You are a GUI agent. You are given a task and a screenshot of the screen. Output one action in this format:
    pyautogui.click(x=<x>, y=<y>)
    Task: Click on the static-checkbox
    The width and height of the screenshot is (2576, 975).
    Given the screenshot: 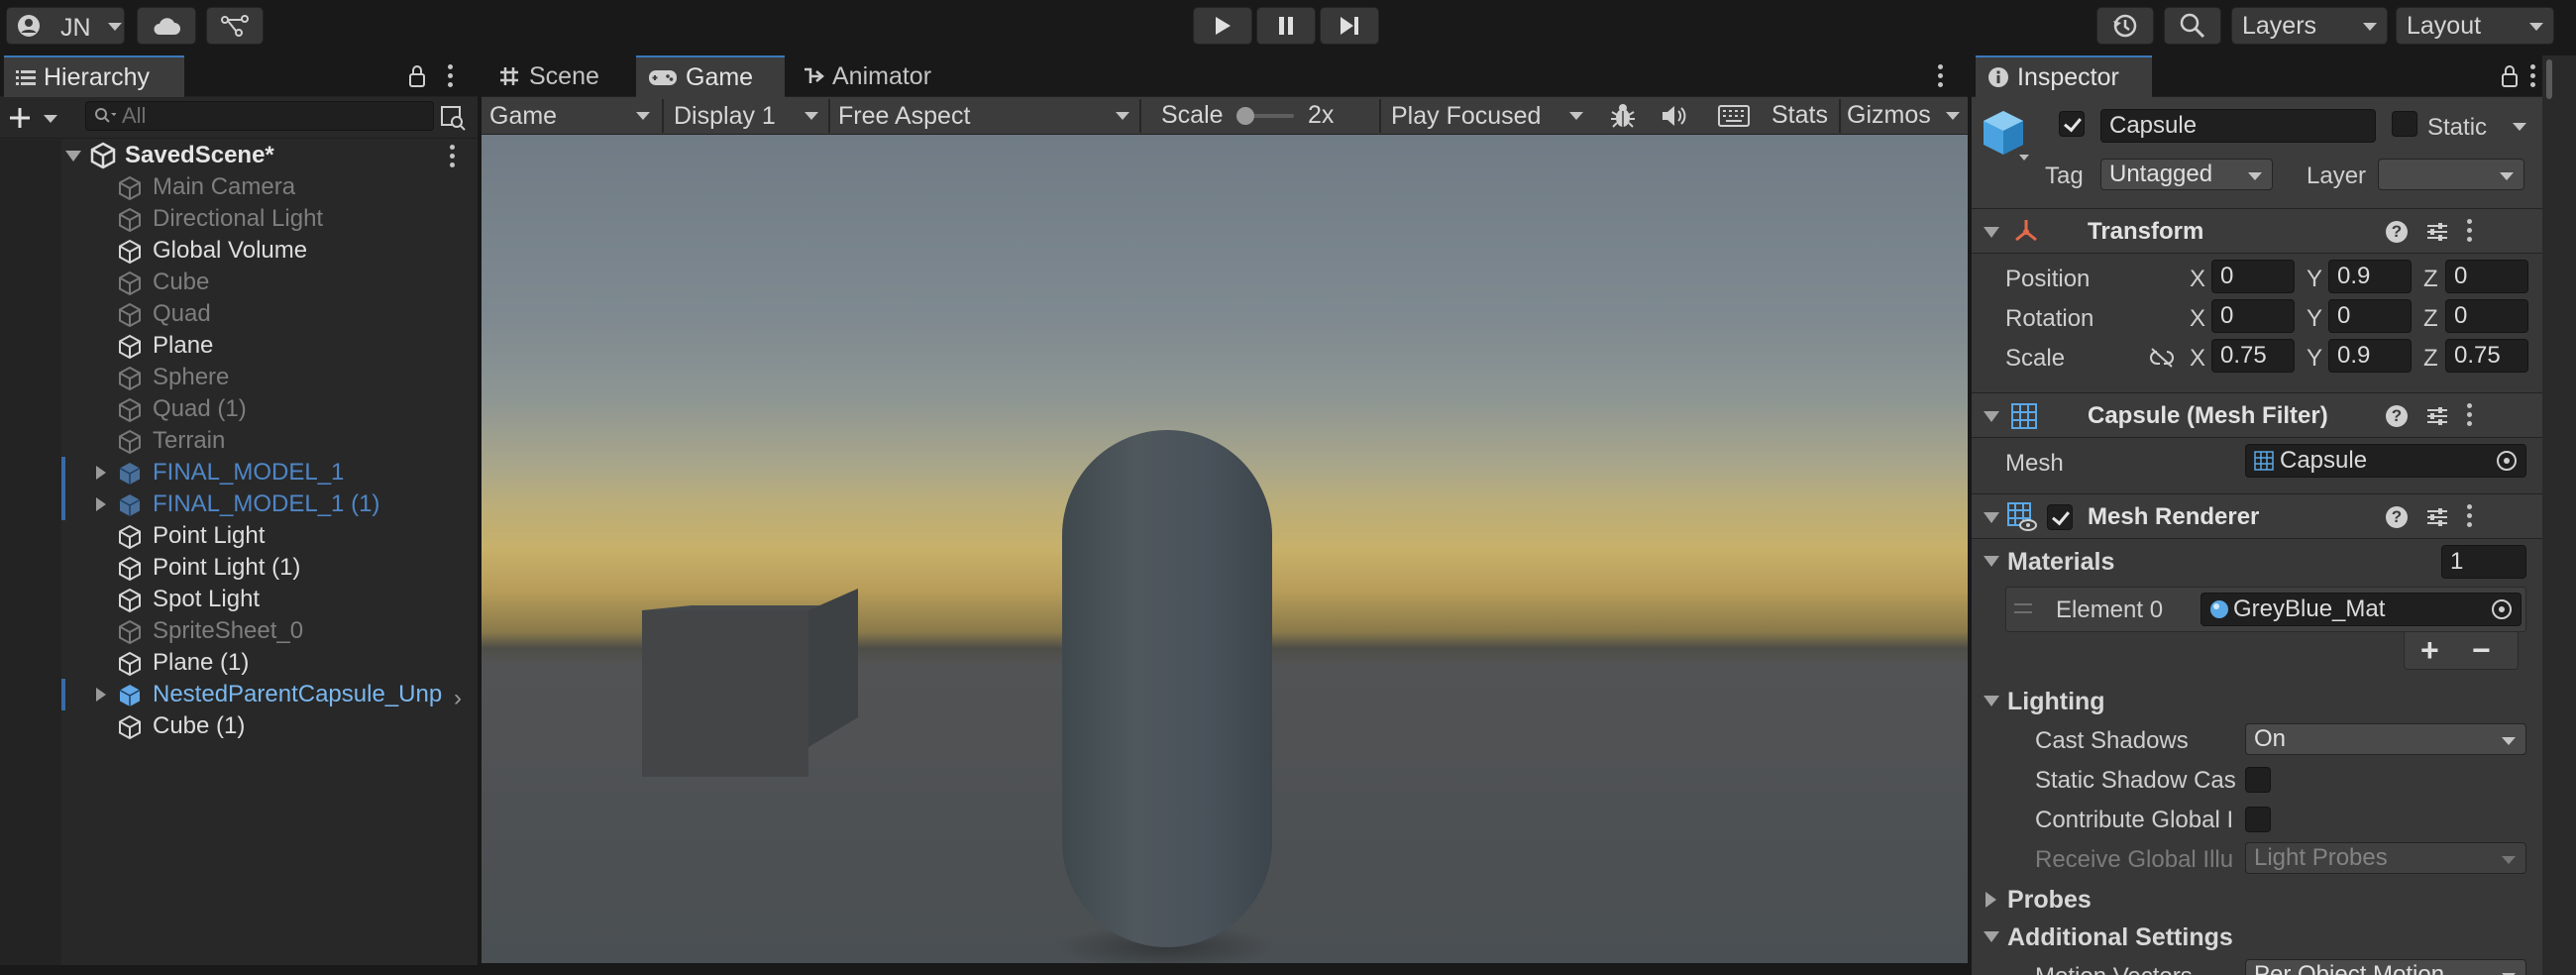 What is the action you would take?
    pyautogui.click(x=2404, y=124)
    